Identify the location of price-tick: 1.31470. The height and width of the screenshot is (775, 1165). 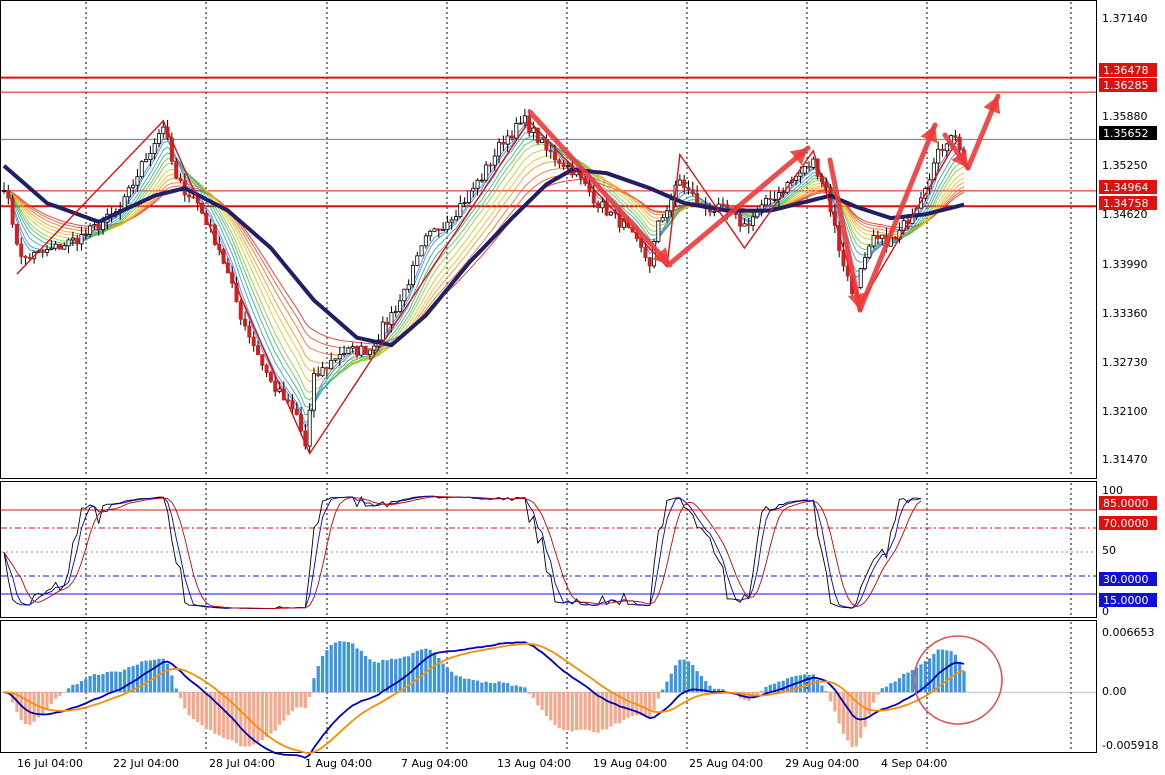
(1125, 459).